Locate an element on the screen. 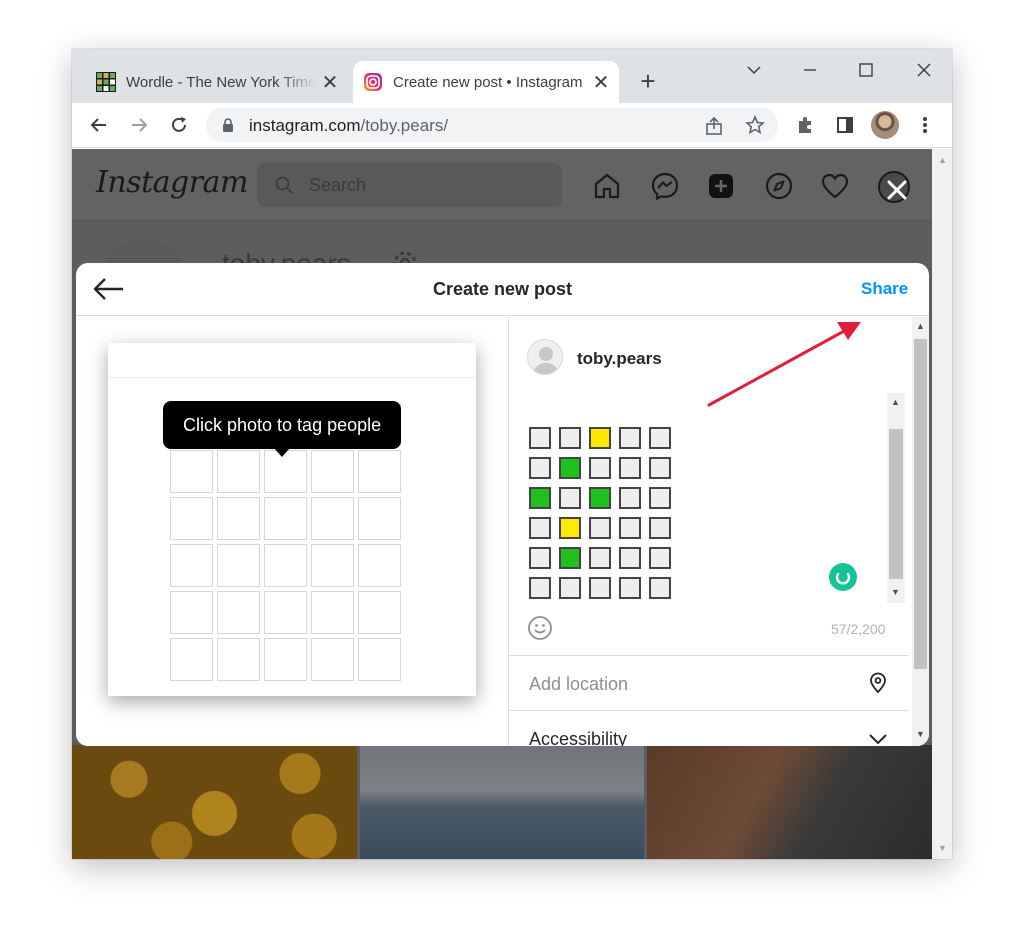 Image resolution: width=1024 pixels, height=951 pixels. home-icon is located at coordinates (607, 186).